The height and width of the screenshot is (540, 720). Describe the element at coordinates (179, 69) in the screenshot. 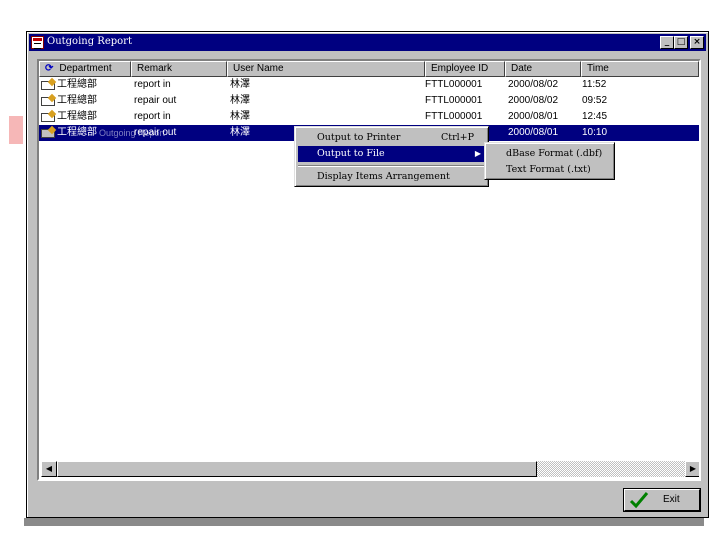

I see `column-header-remark: Remark` at that location.